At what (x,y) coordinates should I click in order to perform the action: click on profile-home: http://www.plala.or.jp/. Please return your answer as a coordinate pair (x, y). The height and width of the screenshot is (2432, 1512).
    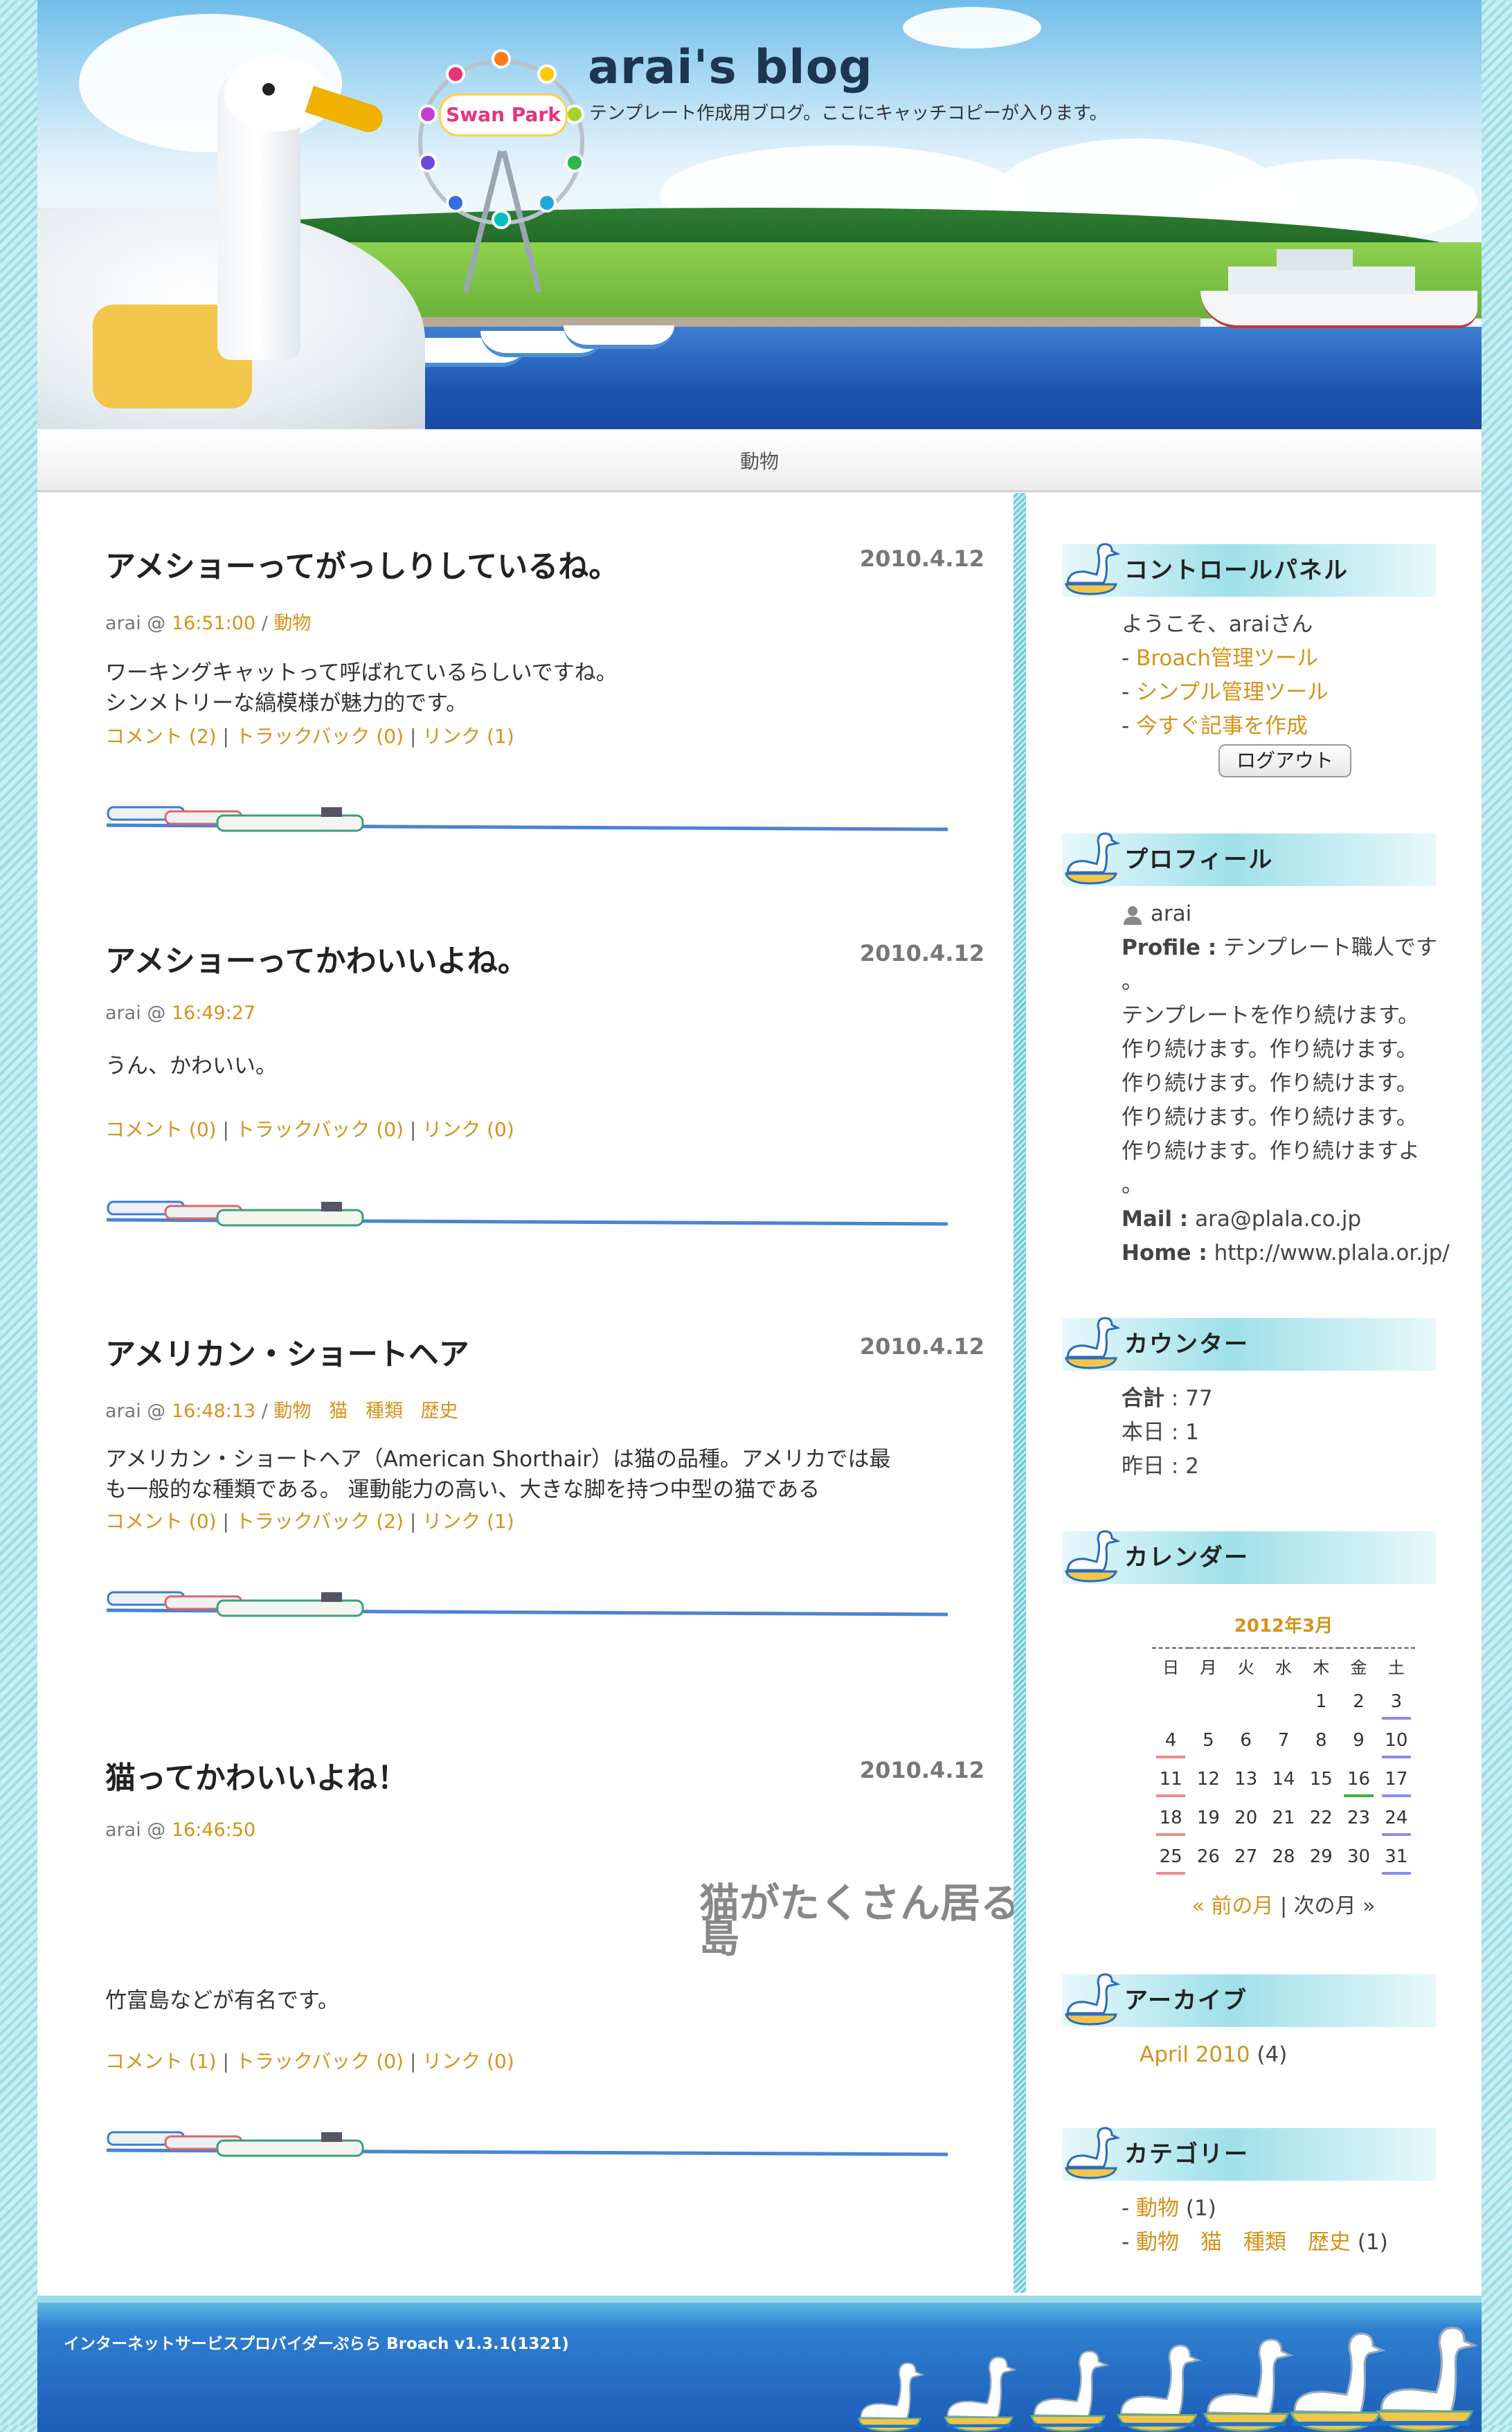
    Looking at the image, I should click on (1332, 1253).